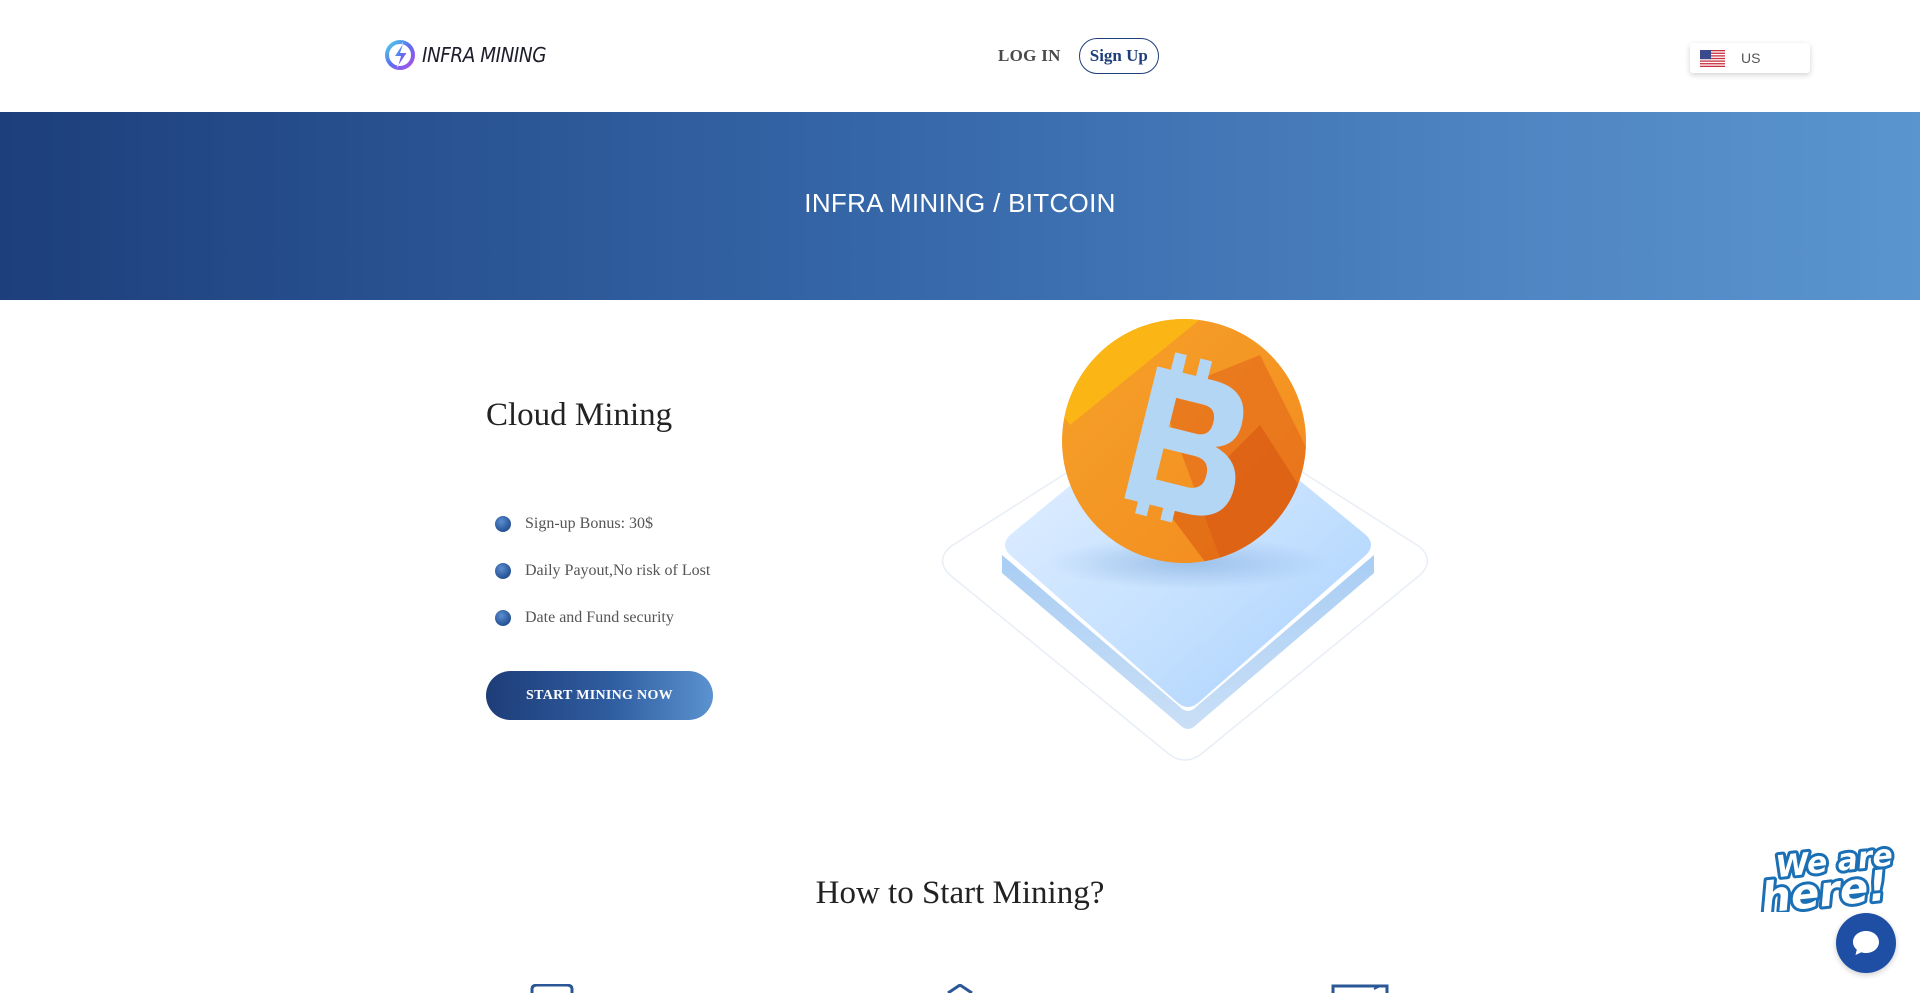 The width and height of the screenshot is (1920, 993). What do you see at coordinates (599, 695) in the screenshot?
I see `start-mining-button: START MINING NOW` at bounding box center [599, 695].